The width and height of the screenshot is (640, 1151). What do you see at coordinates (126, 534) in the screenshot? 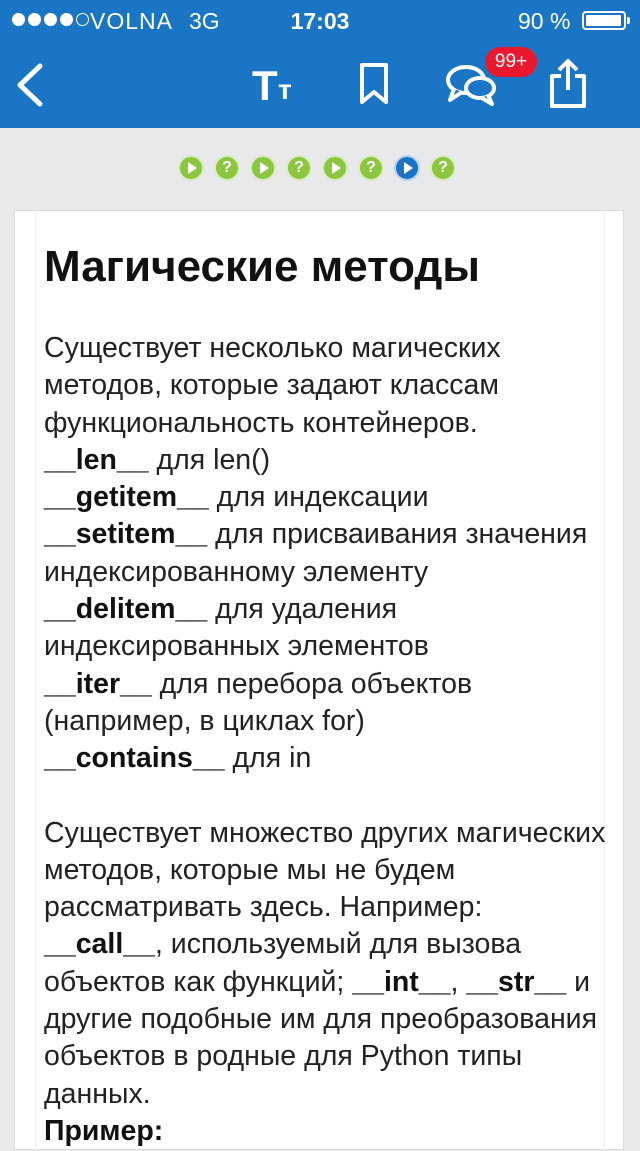
I see `method-name: __setitem__` at bounding box center [126, 534].